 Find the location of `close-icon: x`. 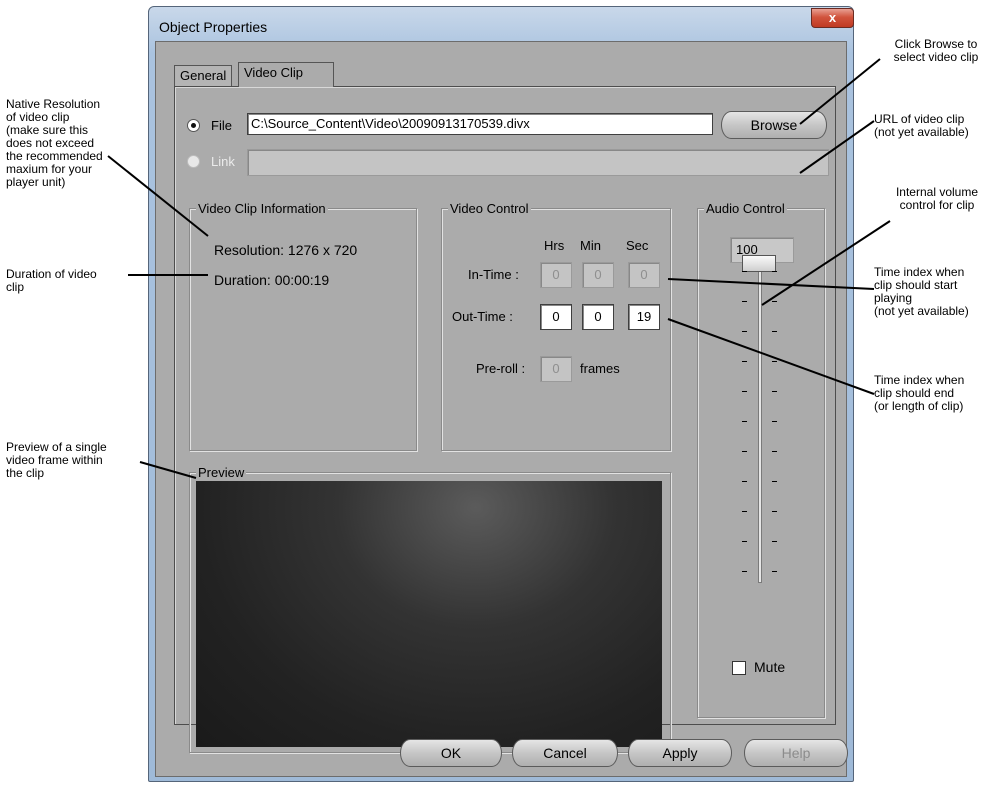

close-icon: x is located at coordinates (832, 17).